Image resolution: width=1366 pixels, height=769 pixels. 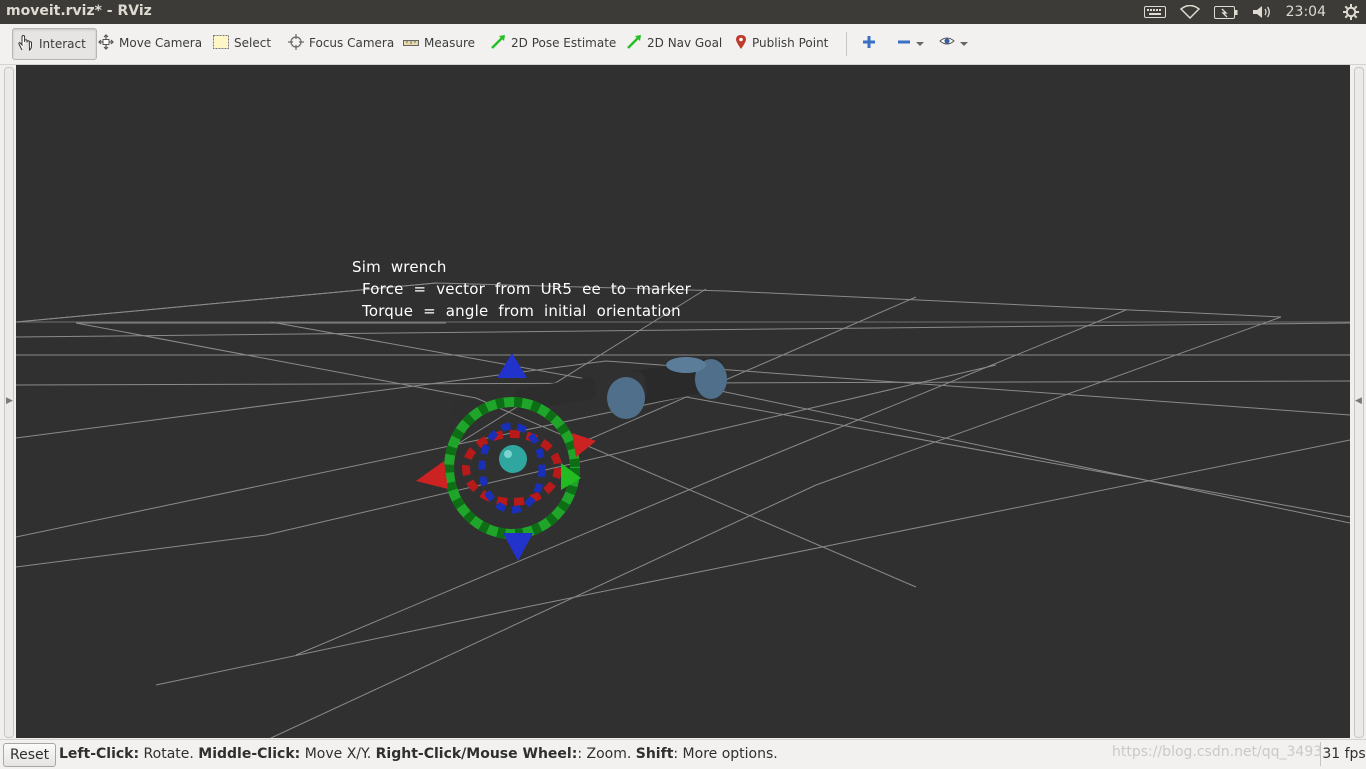 What do you see at coordinates (221, 43) in the screenshot?
I see `select-box-icon` at bounding box center [221, 43].